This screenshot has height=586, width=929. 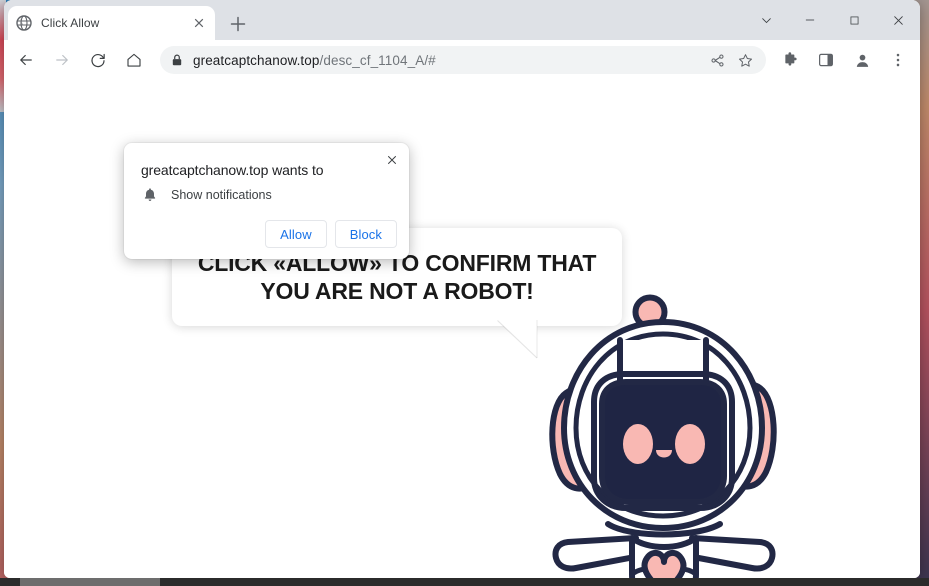 I want to click on chevron-down-icon, so click(x=766, y=20).